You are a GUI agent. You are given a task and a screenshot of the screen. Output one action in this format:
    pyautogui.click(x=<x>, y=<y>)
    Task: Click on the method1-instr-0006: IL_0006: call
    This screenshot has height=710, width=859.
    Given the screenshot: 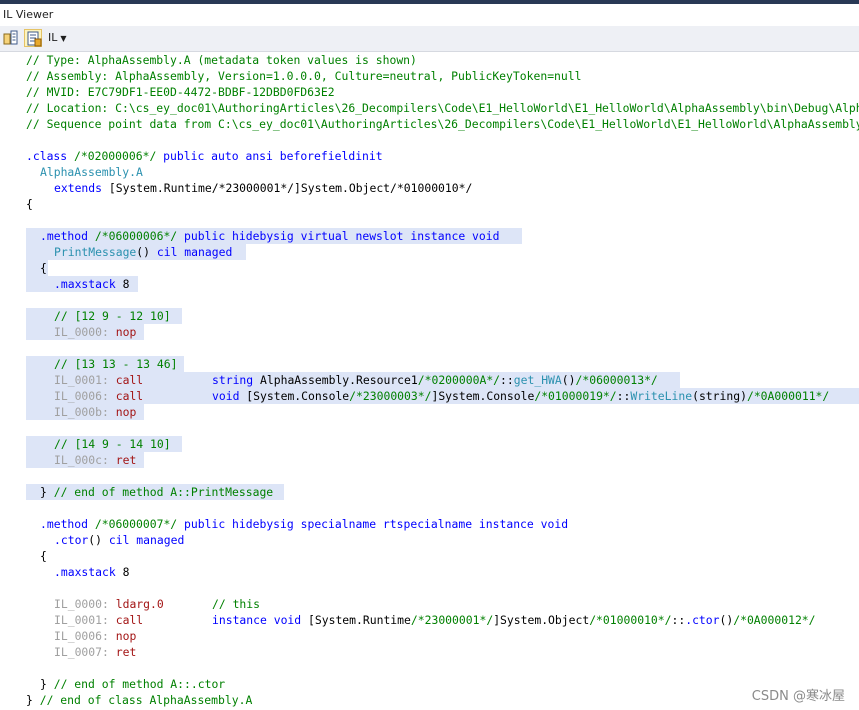 What is the action you would take?
    pyautogui.click(x=98, y=396)
    